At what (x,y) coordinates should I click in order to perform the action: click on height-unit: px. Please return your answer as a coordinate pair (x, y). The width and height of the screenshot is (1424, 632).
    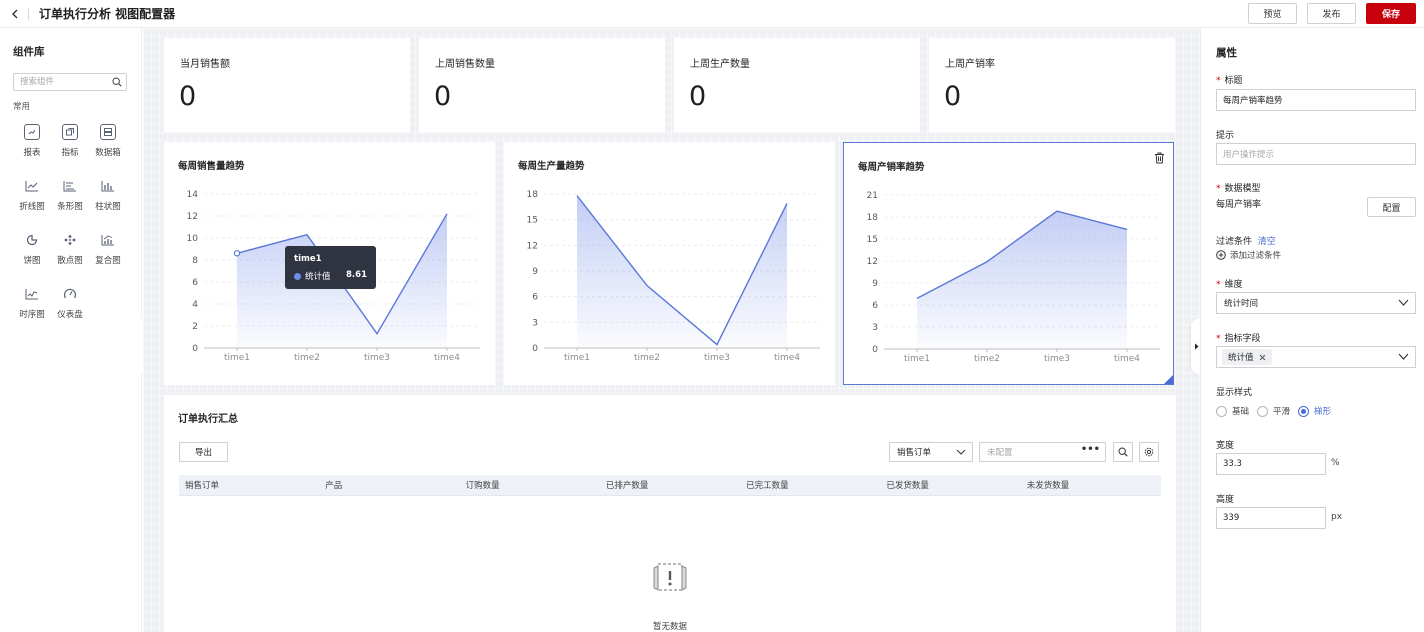
    Looking at the image, I should click on (1337, 517).